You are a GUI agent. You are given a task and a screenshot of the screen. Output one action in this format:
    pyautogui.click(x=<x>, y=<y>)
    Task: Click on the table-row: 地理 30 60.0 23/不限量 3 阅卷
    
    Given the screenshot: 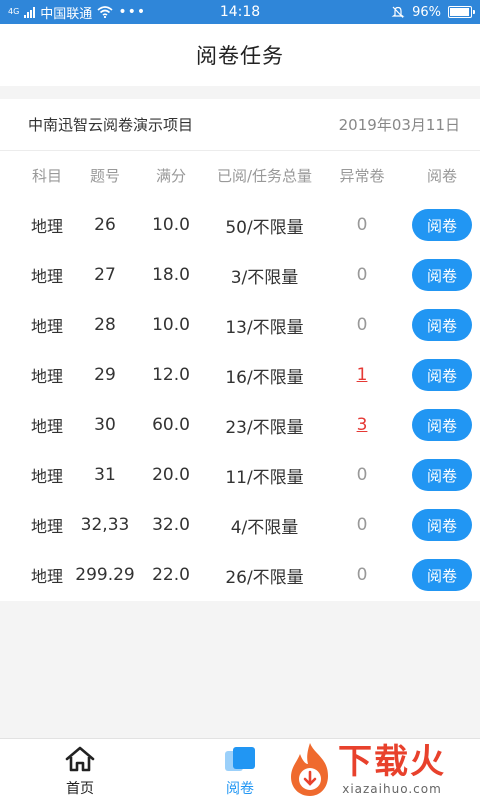 What is the action you would take?
    pyautogui.click(x=240, y=425)
    